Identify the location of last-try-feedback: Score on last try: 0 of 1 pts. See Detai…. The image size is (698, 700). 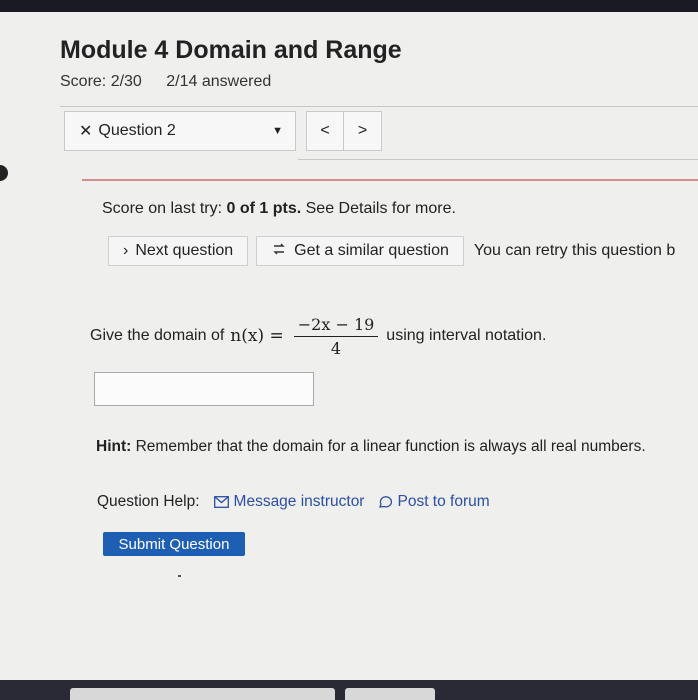
(279, 209).